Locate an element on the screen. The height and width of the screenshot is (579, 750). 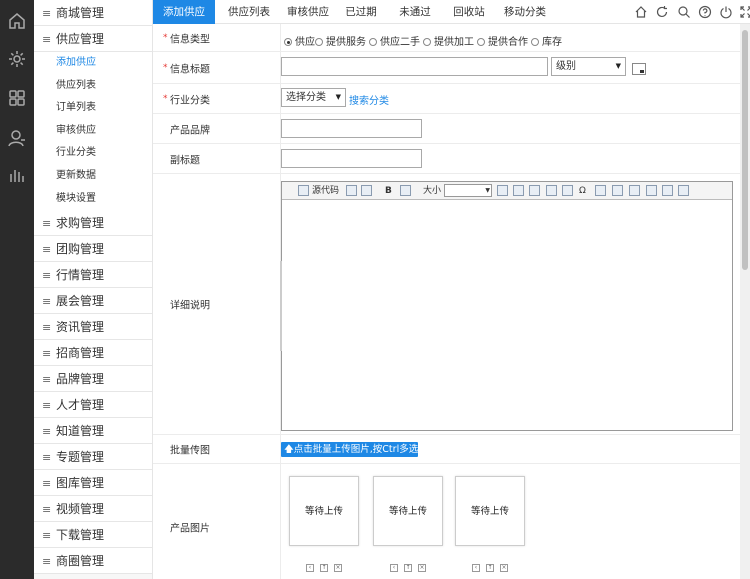
tab-supply-list: 供应列表 is located at coordinates (249, 12).